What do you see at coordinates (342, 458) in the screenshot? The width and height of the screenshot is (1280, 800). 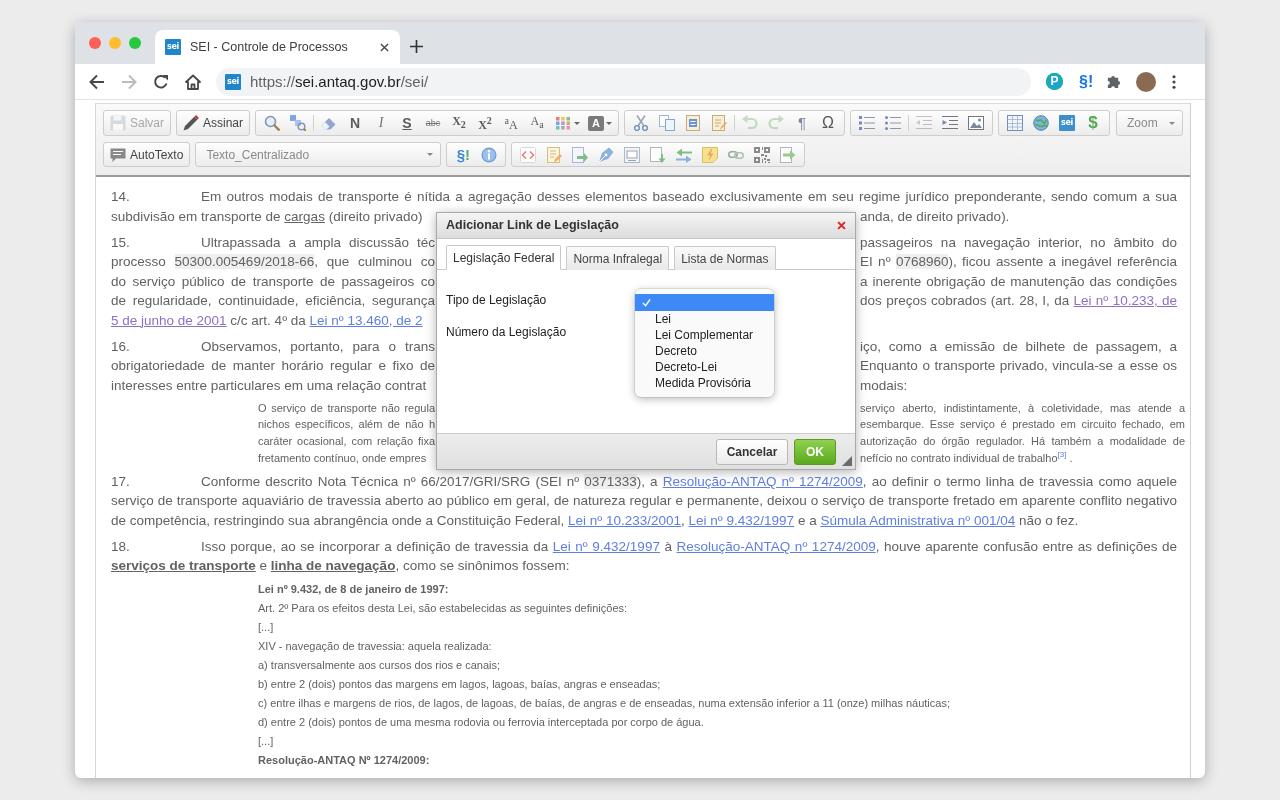 I see `quote-text: fretamento contínuo, onde empres` at bounding box center [342, 458].